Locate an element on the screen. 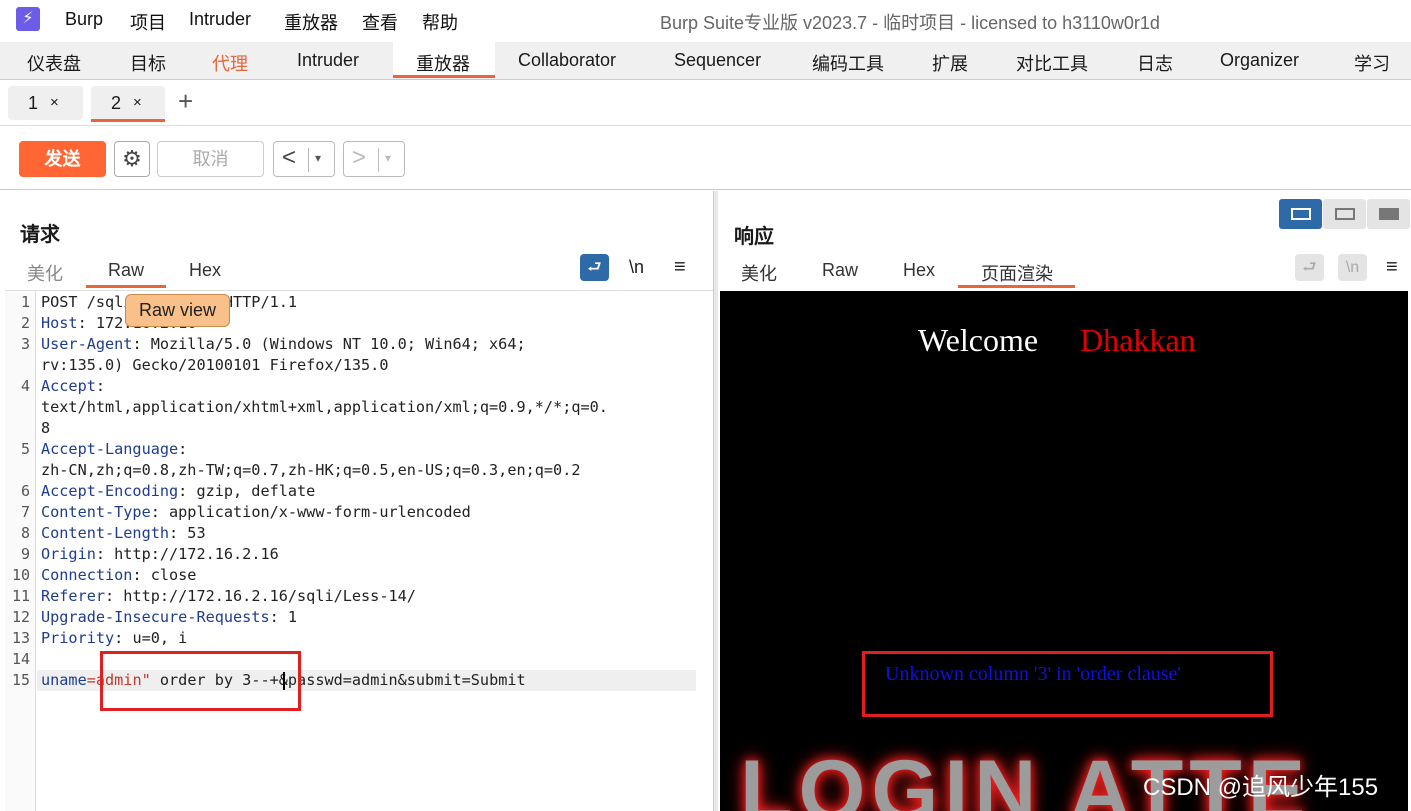 This screenshot has width=1411, height=811. header-value: : close is located at coordinates (164, 575).